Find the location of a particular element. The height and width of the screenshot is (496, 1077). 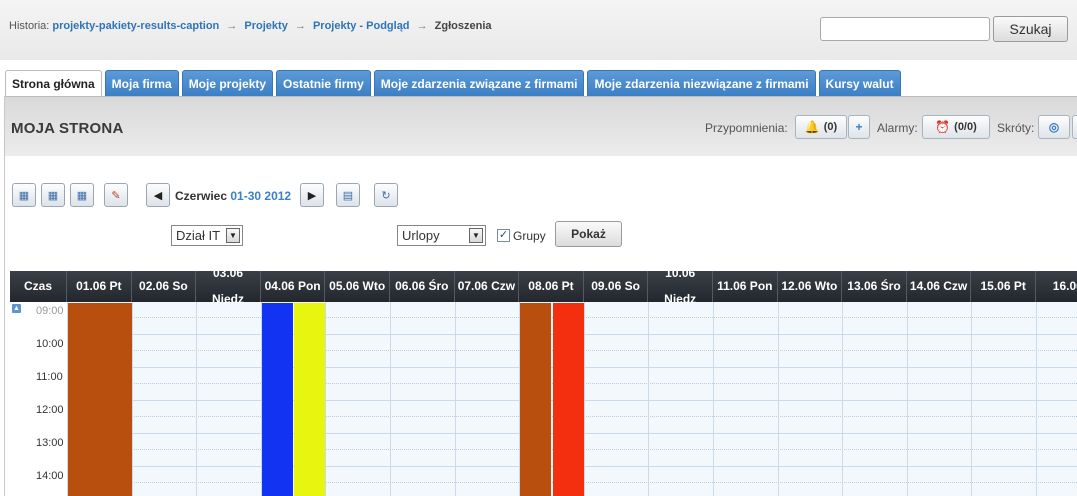

day-header: 11.06 Pon is located at coordinates (745, 286).